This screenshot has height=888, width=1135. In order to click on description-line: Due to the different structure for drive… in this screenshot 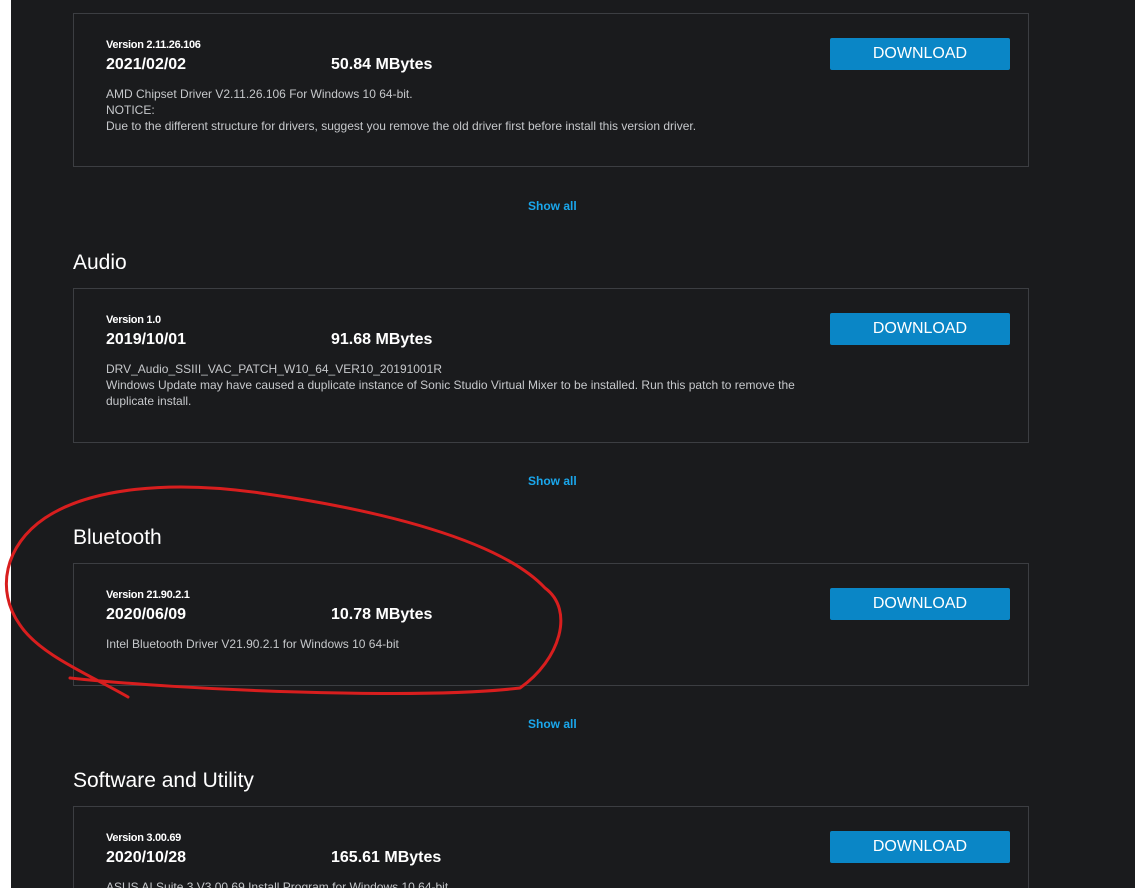, I will do `click(401, 126)`.